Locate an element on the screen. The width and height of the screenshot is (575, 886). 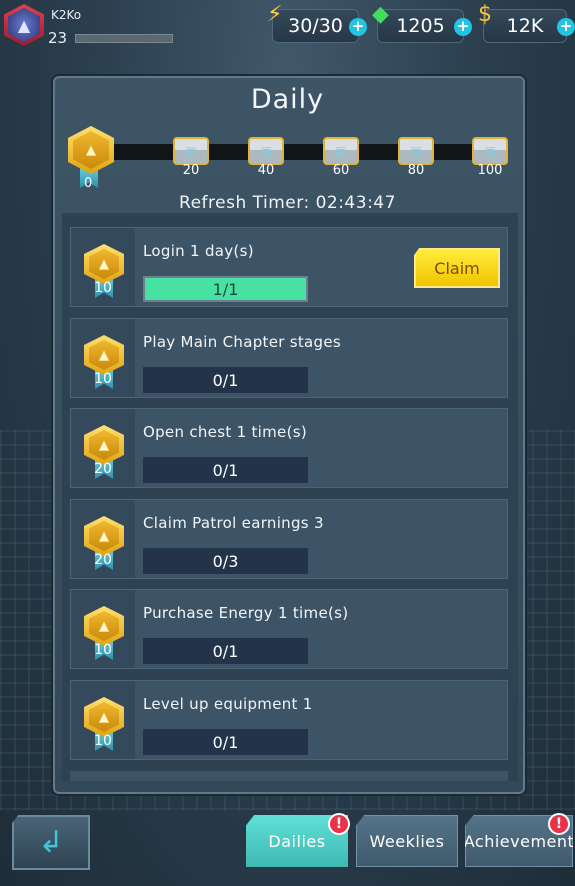
add-energy-button: + is located at coordinates (358, 27).